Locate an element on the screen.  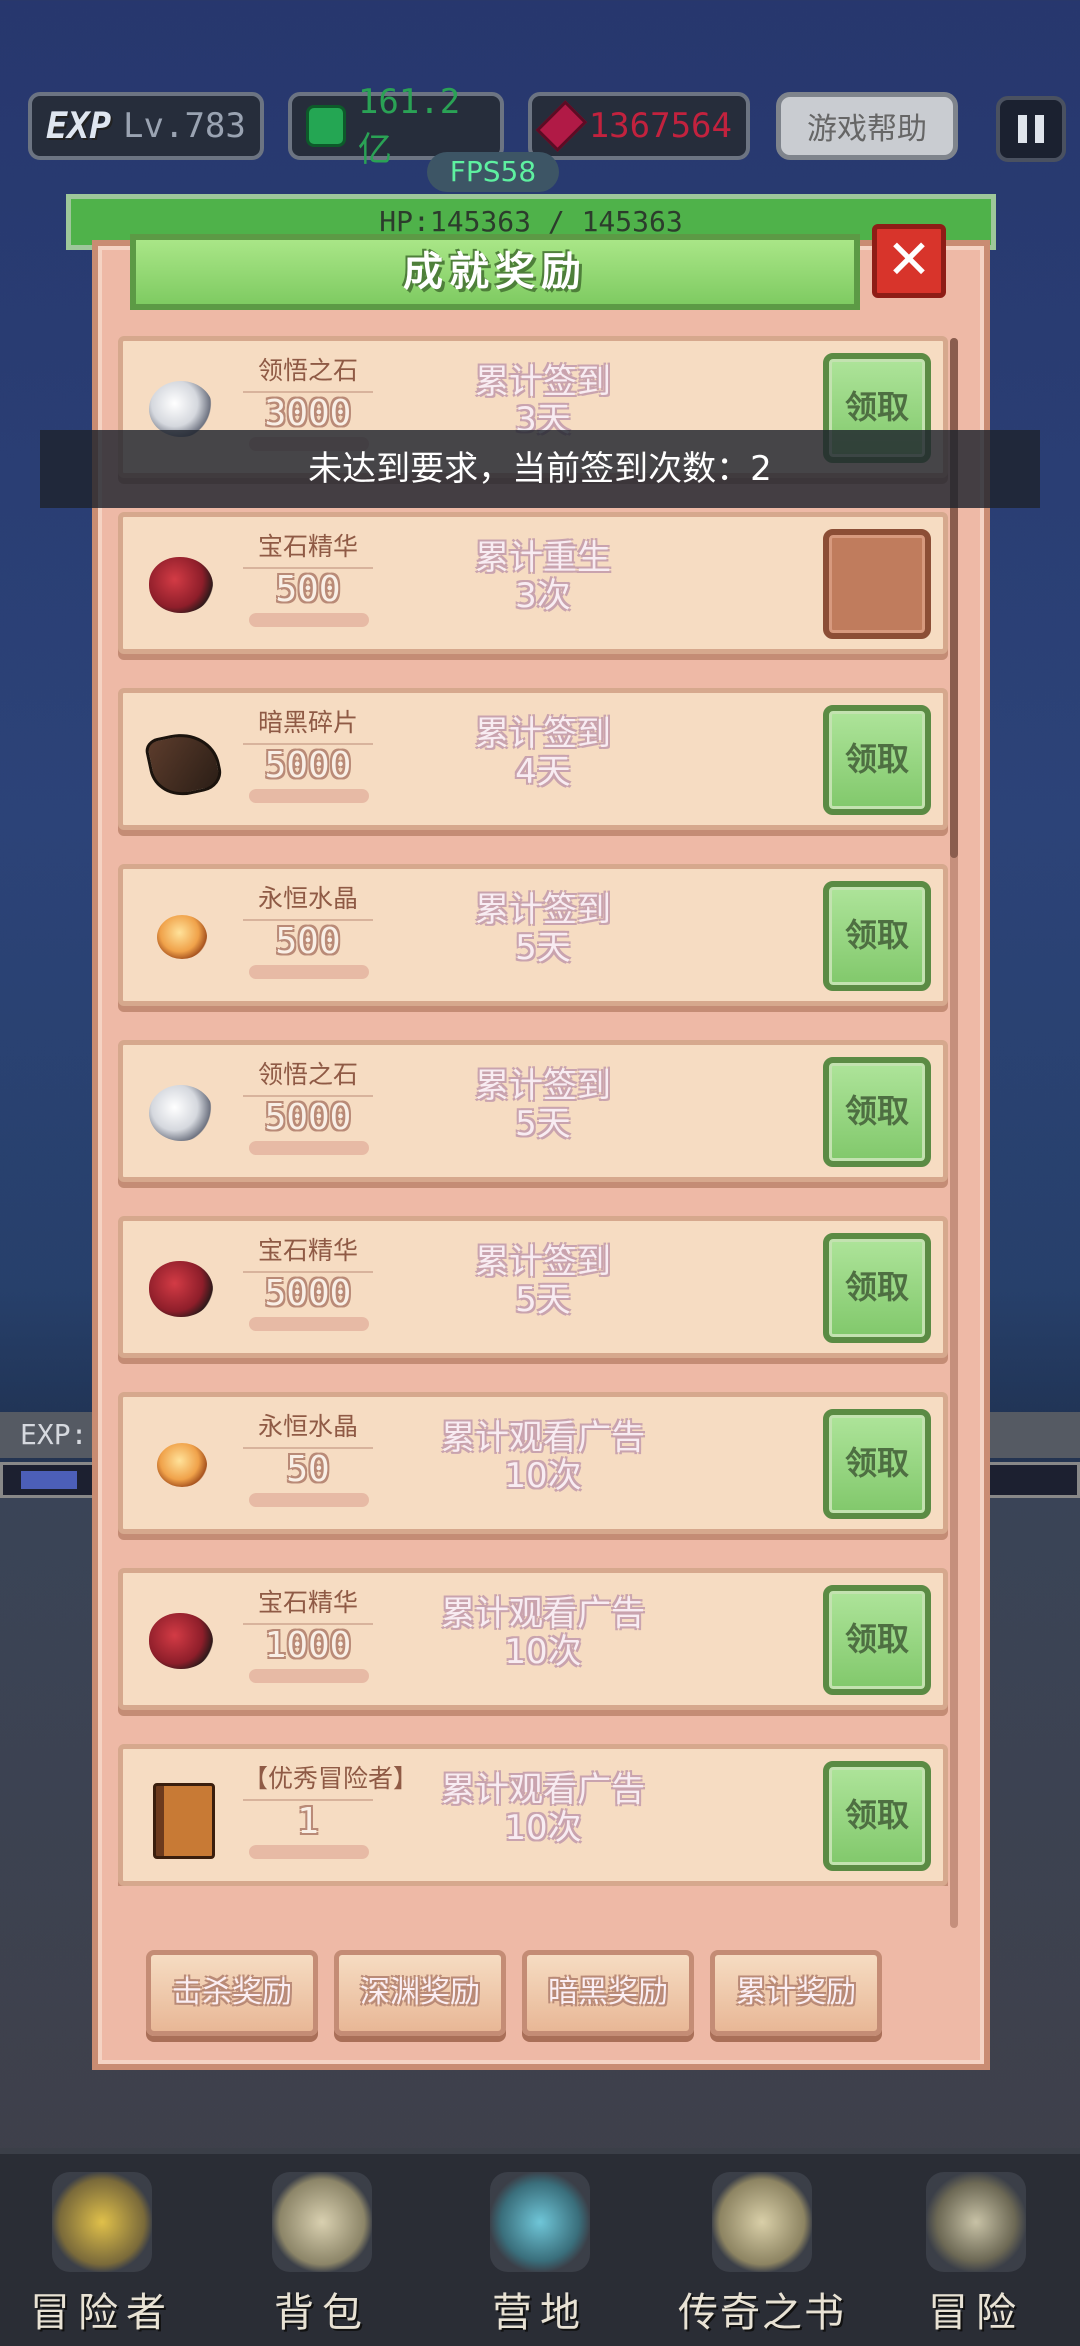
reward-card: 领悟之石 5000 累计签到 5天 领取 is located at coordinates (533, 1111).